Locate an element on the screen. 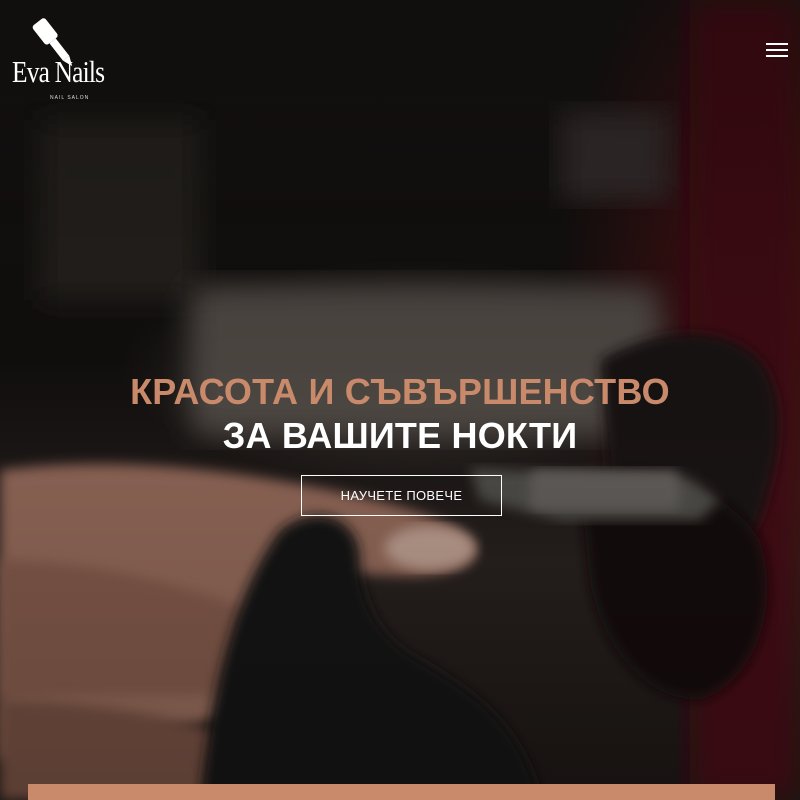 The height and width of the screenshot is (800, 800). learn-more-button: НАУЧЕТЕ ПОВЕЧЕ is located at coordinates (401, 495).